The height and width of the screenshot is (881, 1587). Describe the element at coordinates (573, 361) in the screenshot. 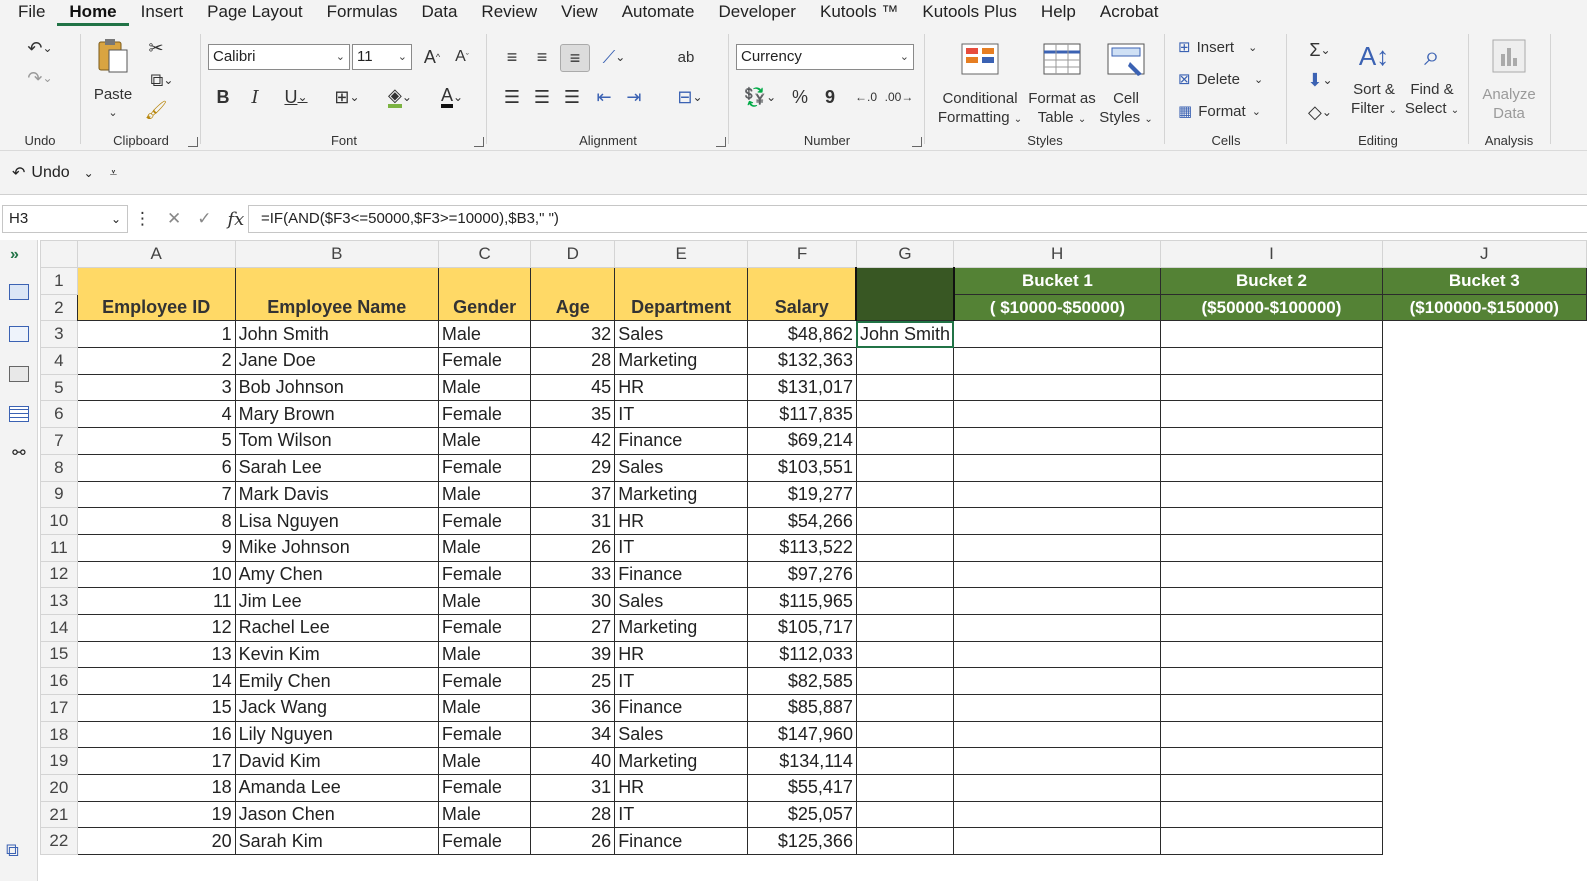

I see `cell-age: 28` at that location.